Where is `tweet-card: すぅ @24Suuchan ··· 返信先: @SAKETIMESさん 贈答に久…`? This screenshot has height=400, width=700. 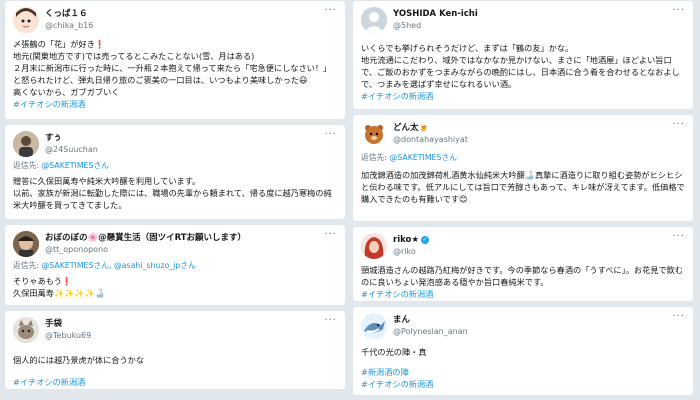 tweet-card: すぅ @24Suuchan ··· 返信先: @SAKETIMESさん 贈答に久… is located at coordinates (175, 172).